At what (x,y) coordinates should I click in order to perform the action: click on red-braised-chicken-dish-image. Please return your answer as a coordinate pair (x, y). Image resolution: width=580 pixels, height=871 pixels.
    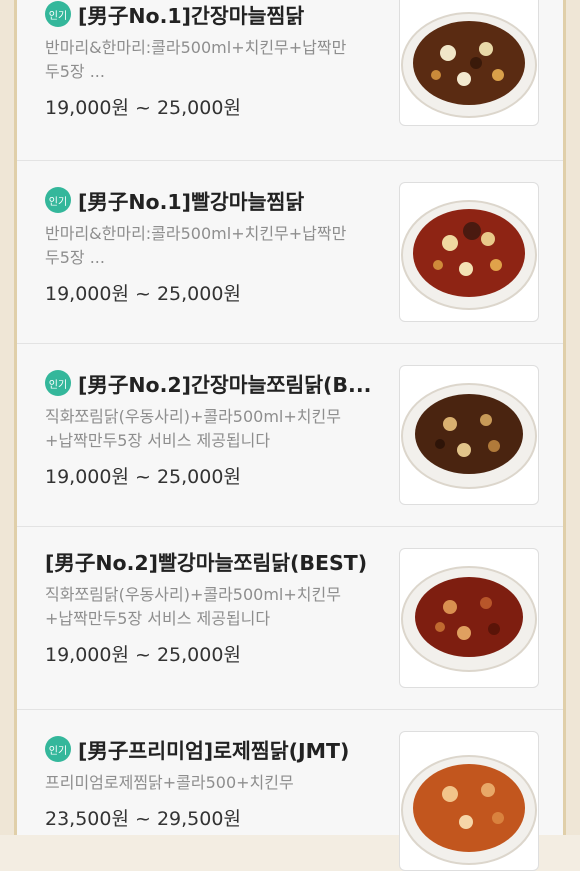
    Looking at the image, I should click on (469, 252).